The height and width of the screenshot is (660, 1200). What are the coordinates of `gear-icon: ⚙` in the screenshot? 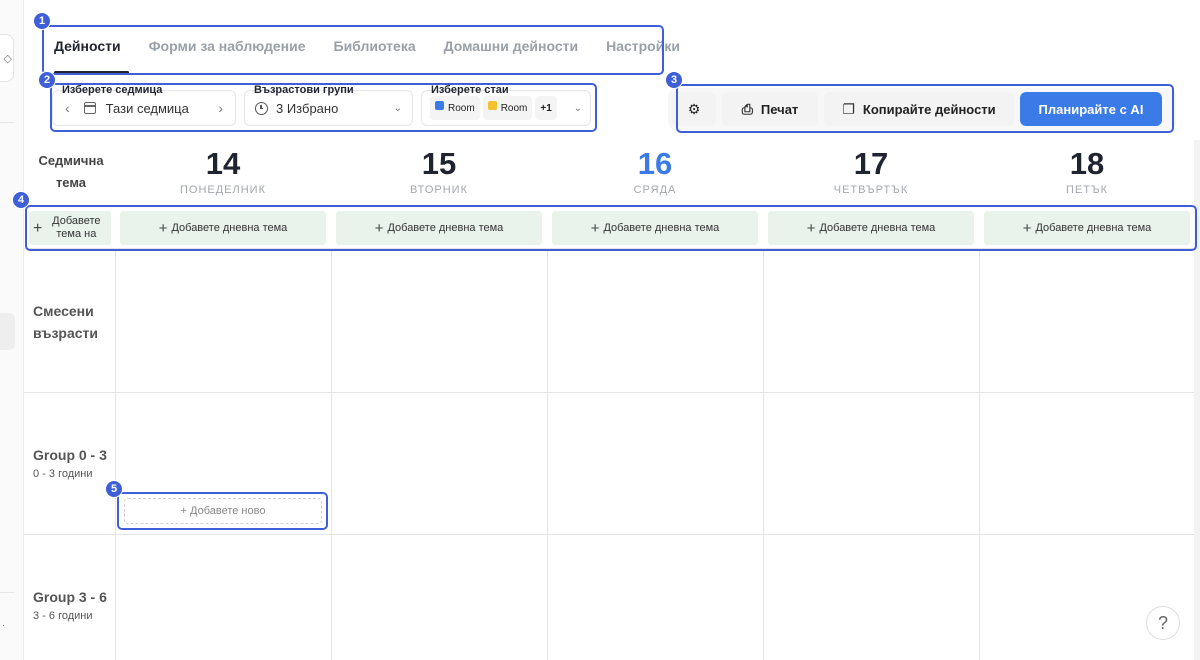 It's located at (694, 108).